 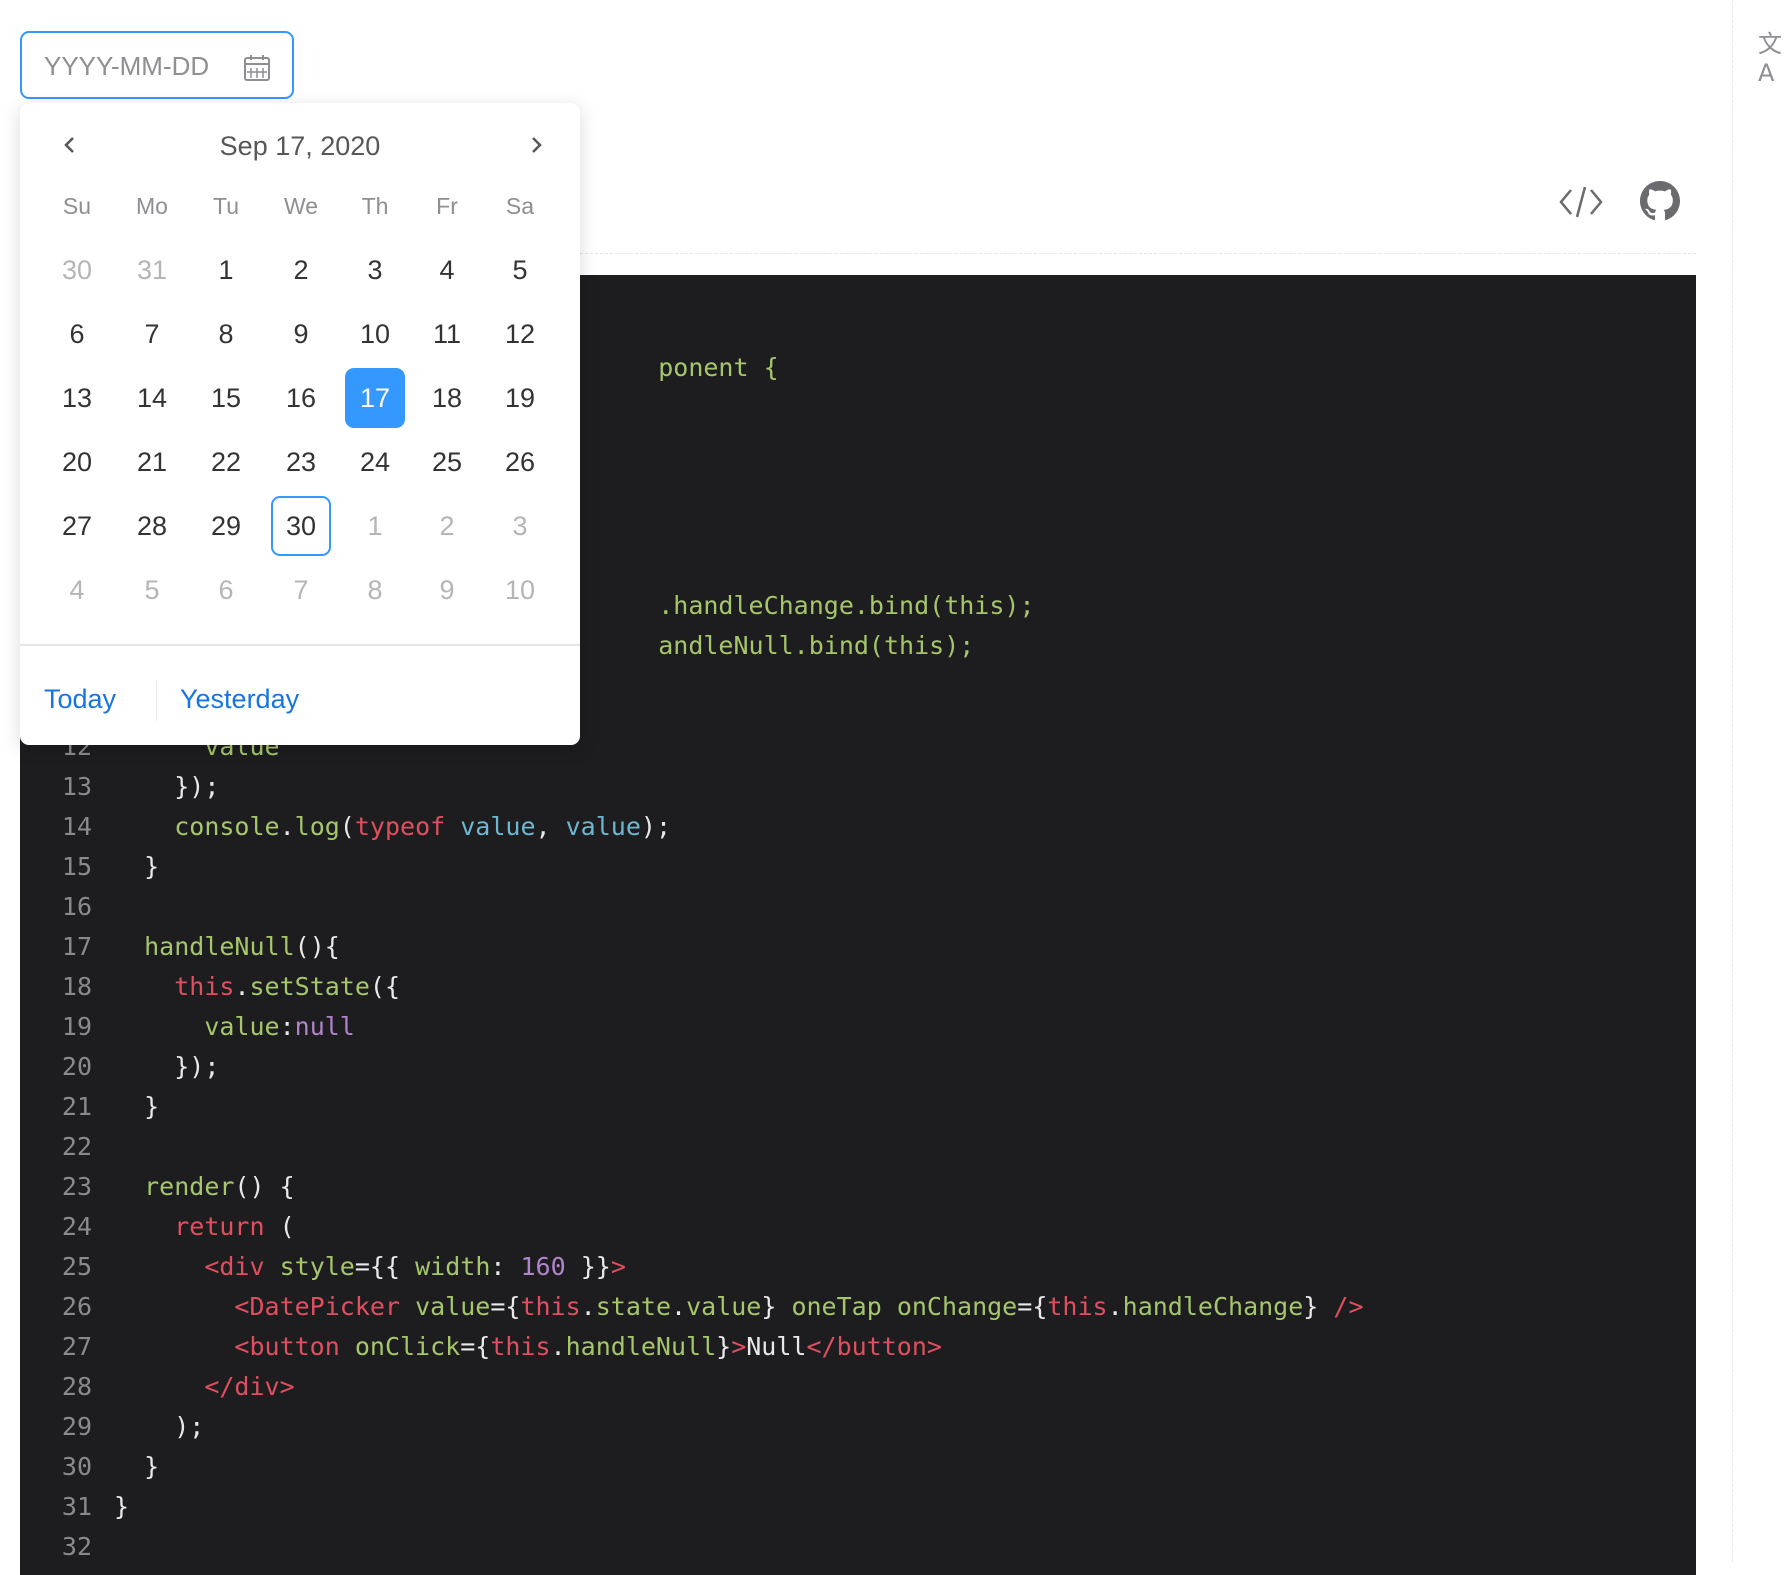 I want to click on line-number: 31, so click(x=76, y=1506).